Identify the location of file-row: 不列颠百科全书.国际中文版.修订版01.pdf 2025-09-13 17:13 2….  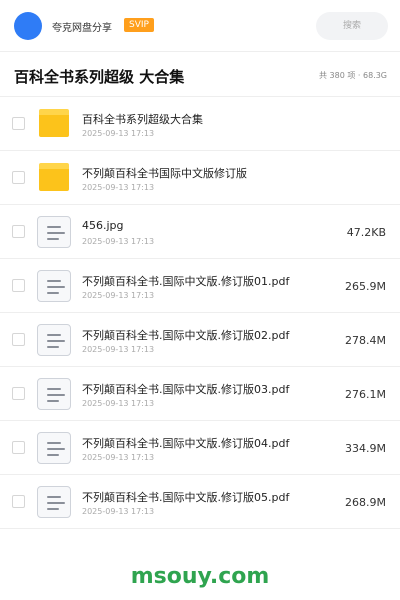
(200, 286).